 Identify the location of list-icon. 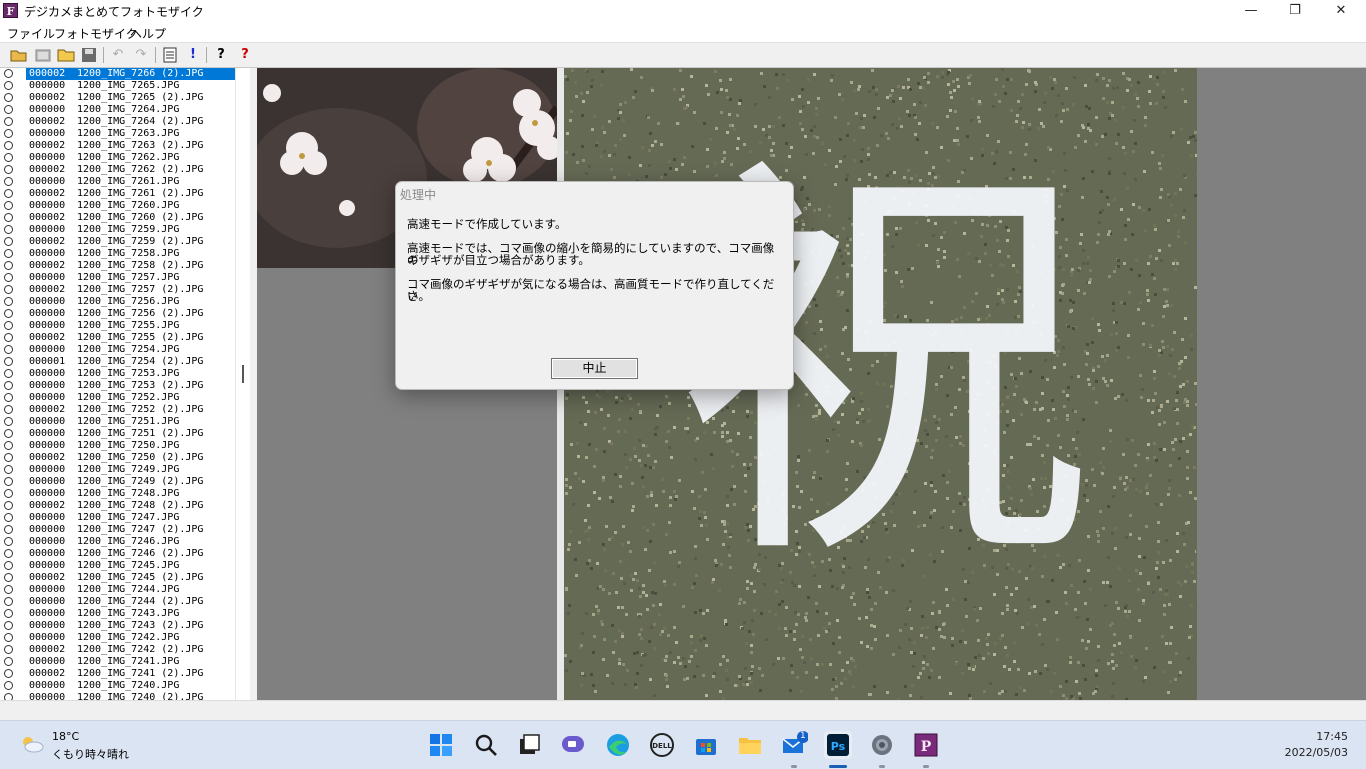
(170, 55).